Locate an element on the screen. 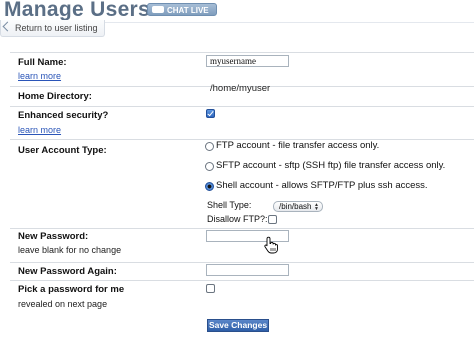 Image resolution: width=474 pixels, height=339 pixels. ftp-account-option-label: FTP account - file transfer access only. is located at coordinates (297, 145).